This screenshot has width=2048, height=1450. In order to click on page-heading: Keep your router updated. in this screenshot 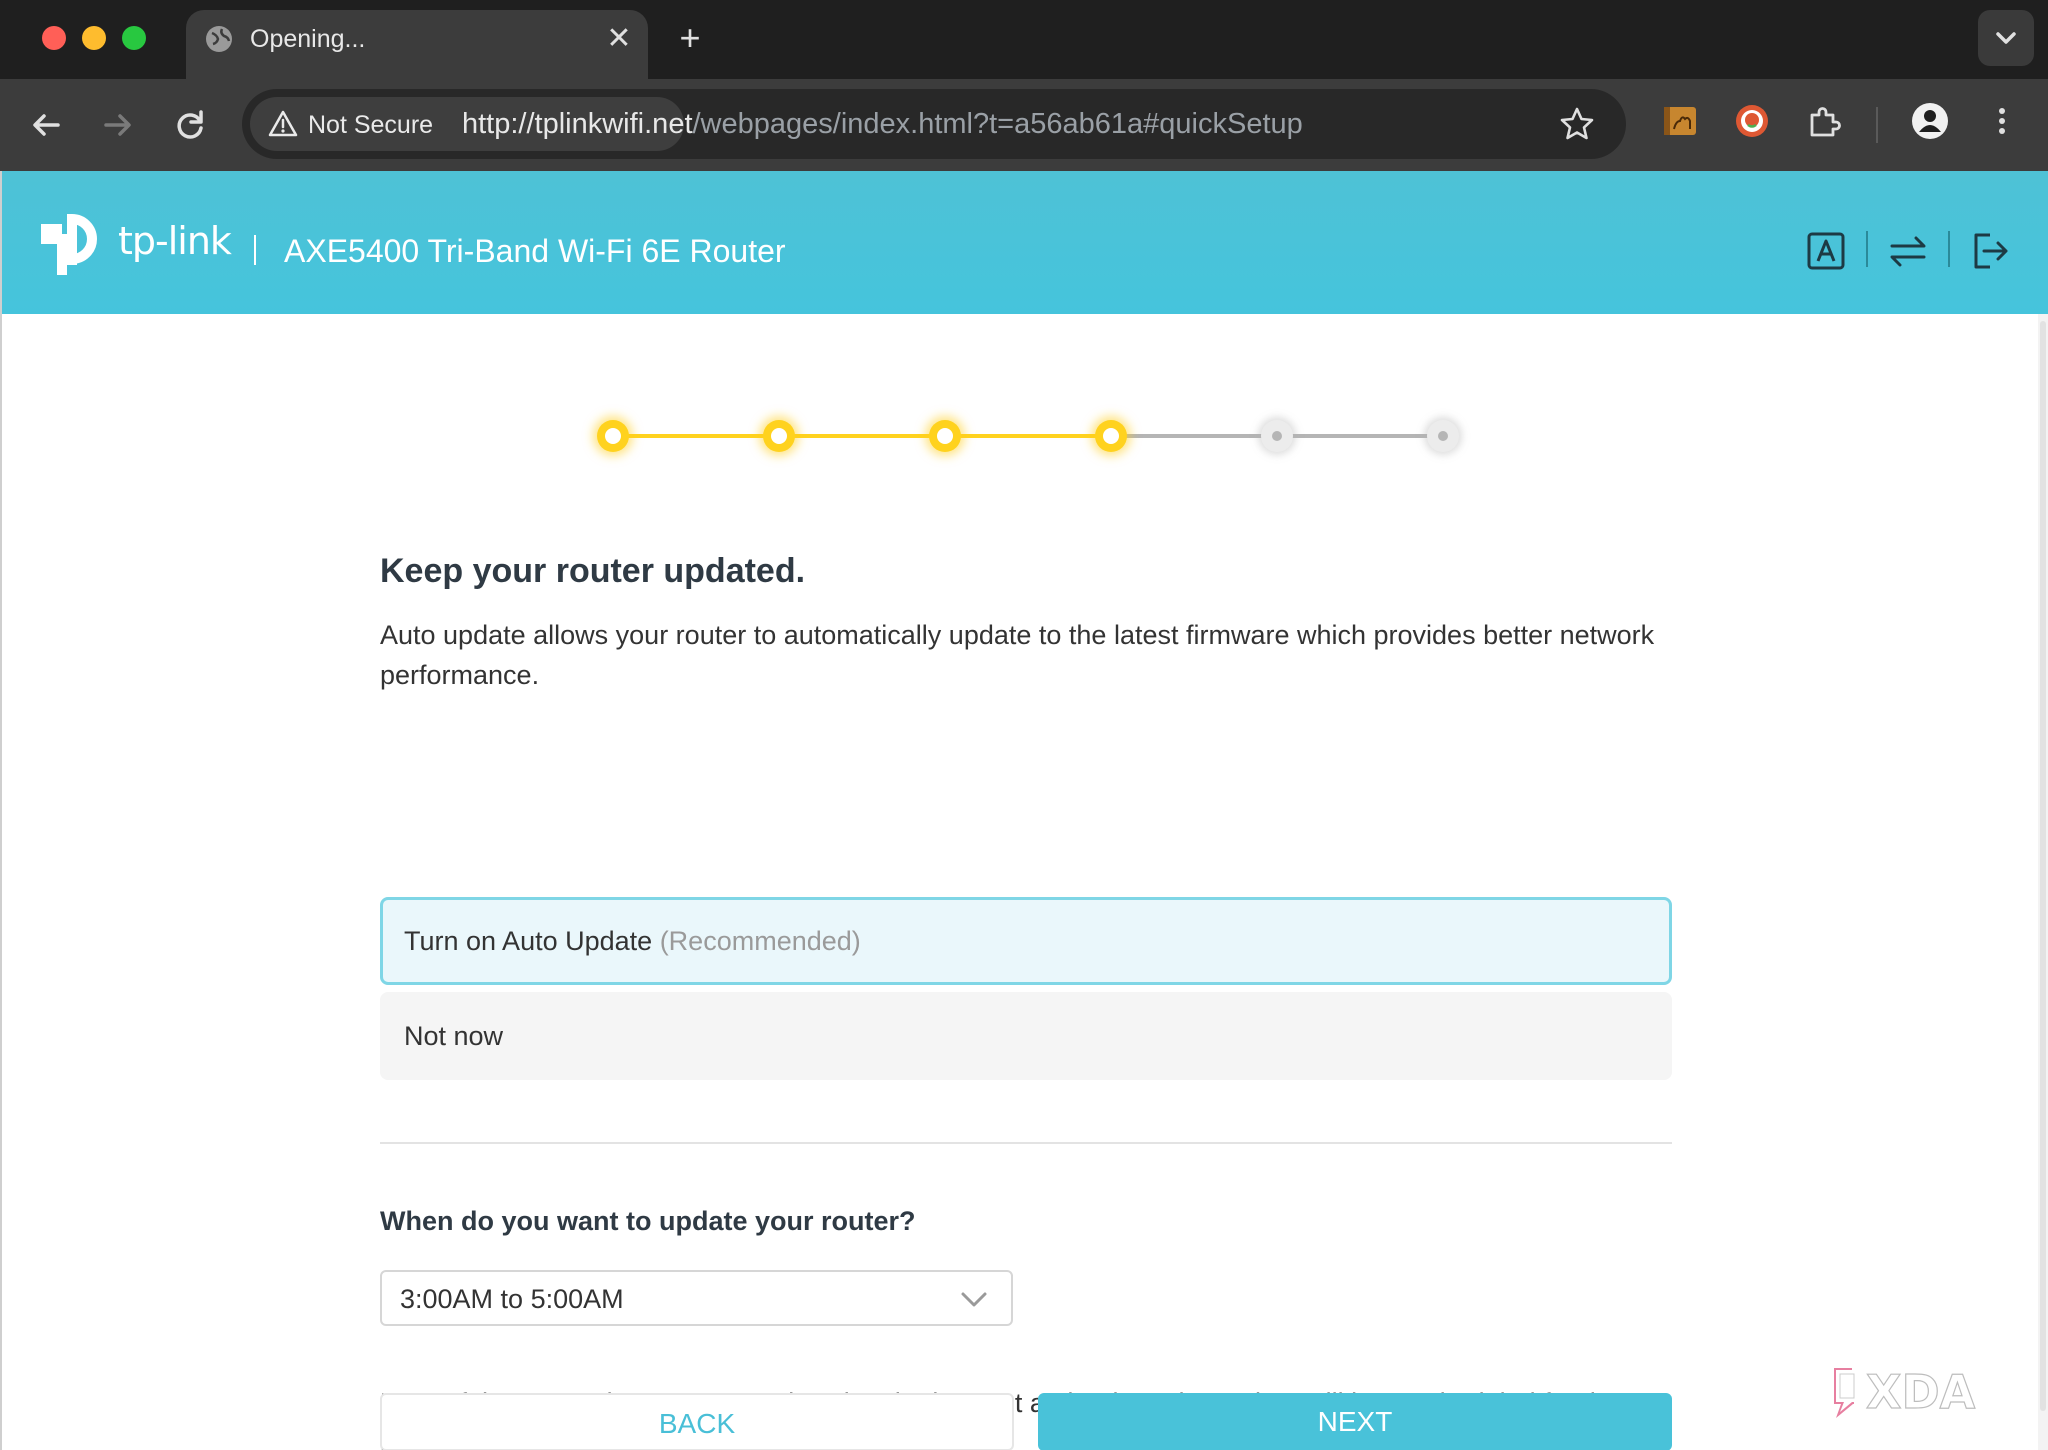, I will do `click(593, 571)`.